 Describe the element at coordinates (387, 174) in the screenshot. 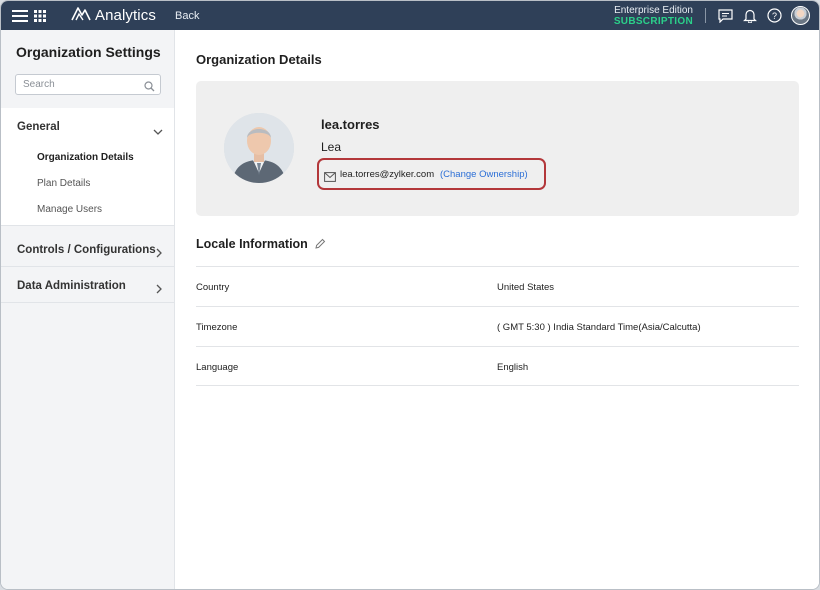

I see `profile-email: lea.torres@zylker.com` at that location.